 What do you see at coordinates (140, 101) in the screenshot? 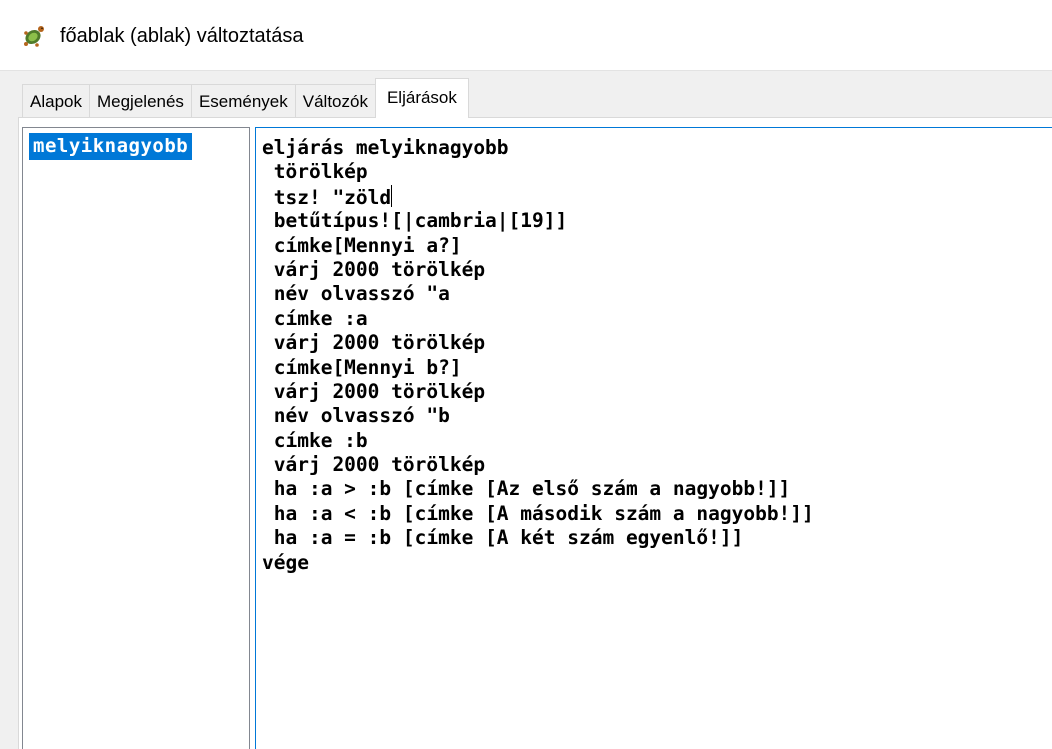
I see `tab-megjelenes: Megjelenés` at bounding box center [140, 101].